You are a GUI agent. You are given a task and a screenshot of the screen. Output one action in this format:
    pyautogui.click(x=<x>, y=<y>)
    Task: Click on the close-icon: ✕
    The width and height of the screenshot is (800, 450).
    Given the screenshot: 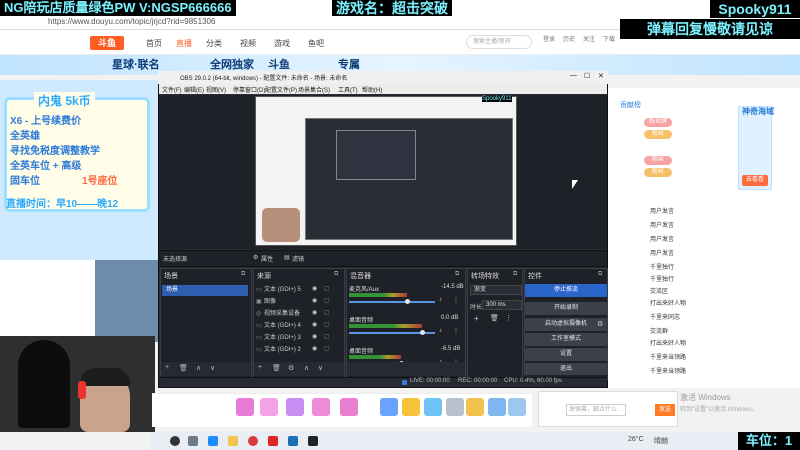 What is the action you would take?
    pyautogui.click(x=601, y=76)
    